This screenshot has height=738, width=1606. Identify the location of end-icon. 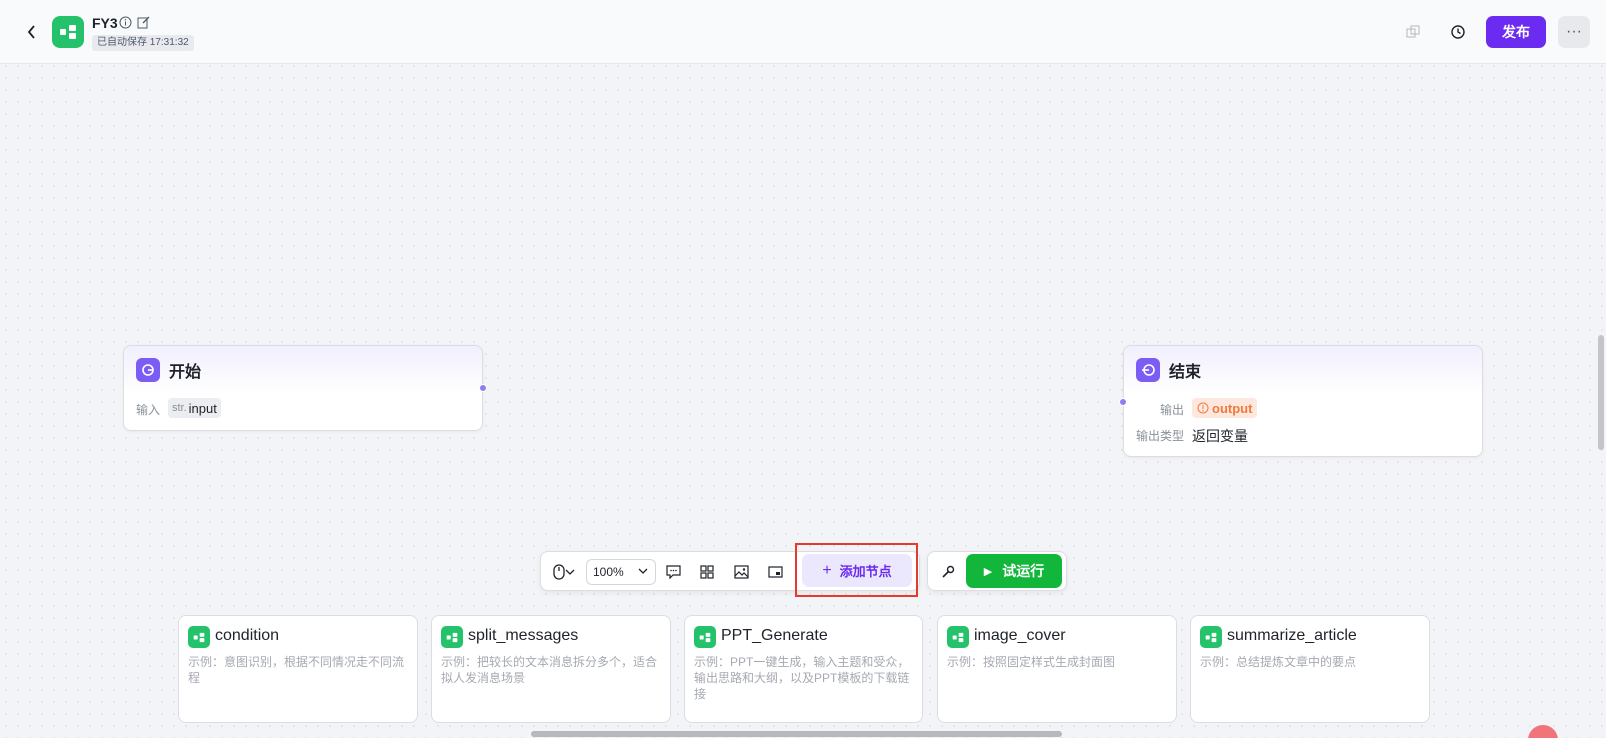
(1148, 370).